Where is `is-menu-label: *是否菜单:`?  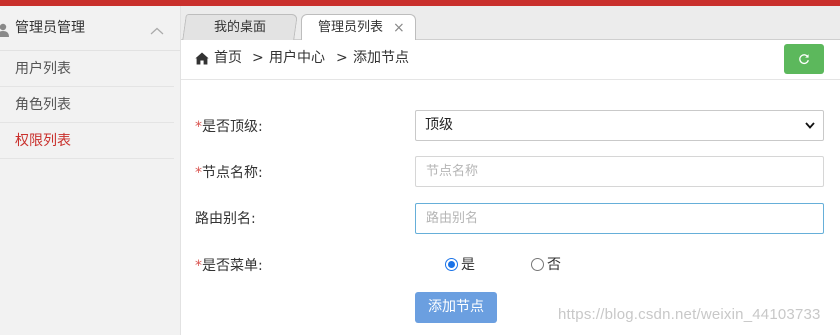 is-menu-label: *是否菜单: is located at coordinates (229, 265).